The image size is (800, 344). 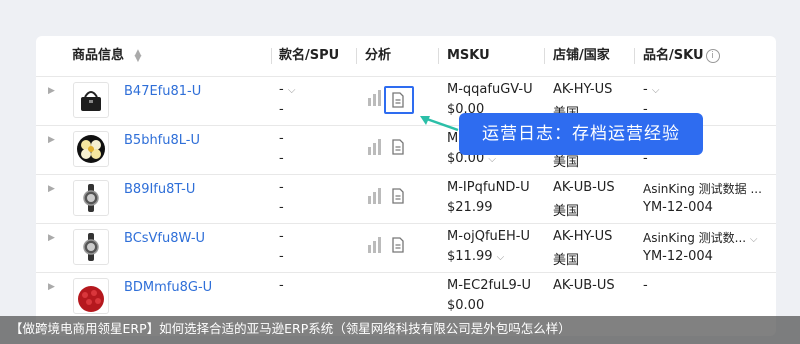 What do you see at coordinates (489, 285) in the screenshot?
I see `msku-value: M-EC2fuL9-U` at bounding box center [489, 285].